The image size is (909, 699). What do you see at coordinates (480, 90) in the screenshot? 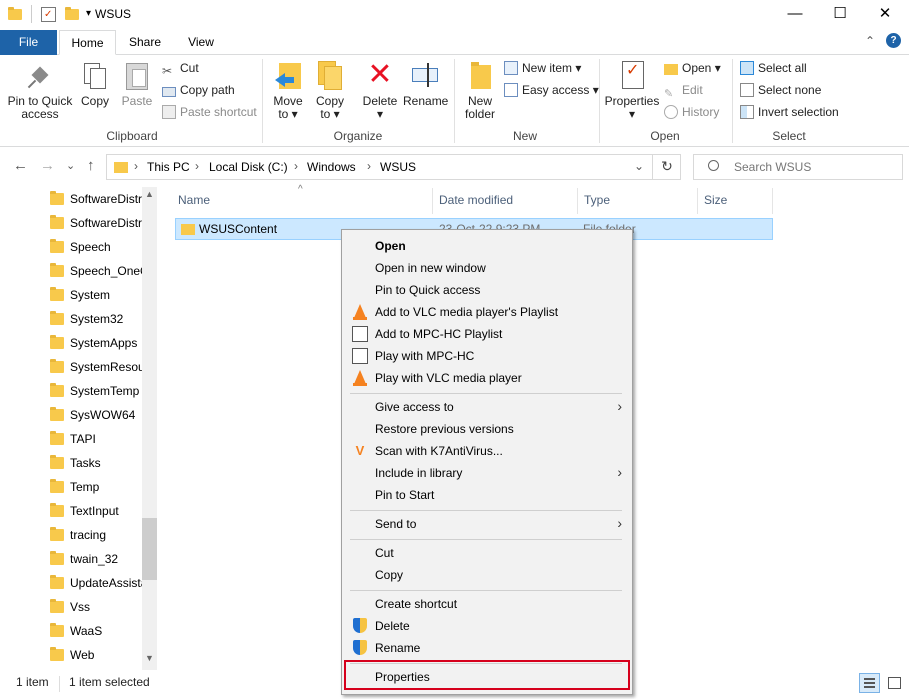
I see `new-folder-button: New folder` at bounding box center [480, 90].